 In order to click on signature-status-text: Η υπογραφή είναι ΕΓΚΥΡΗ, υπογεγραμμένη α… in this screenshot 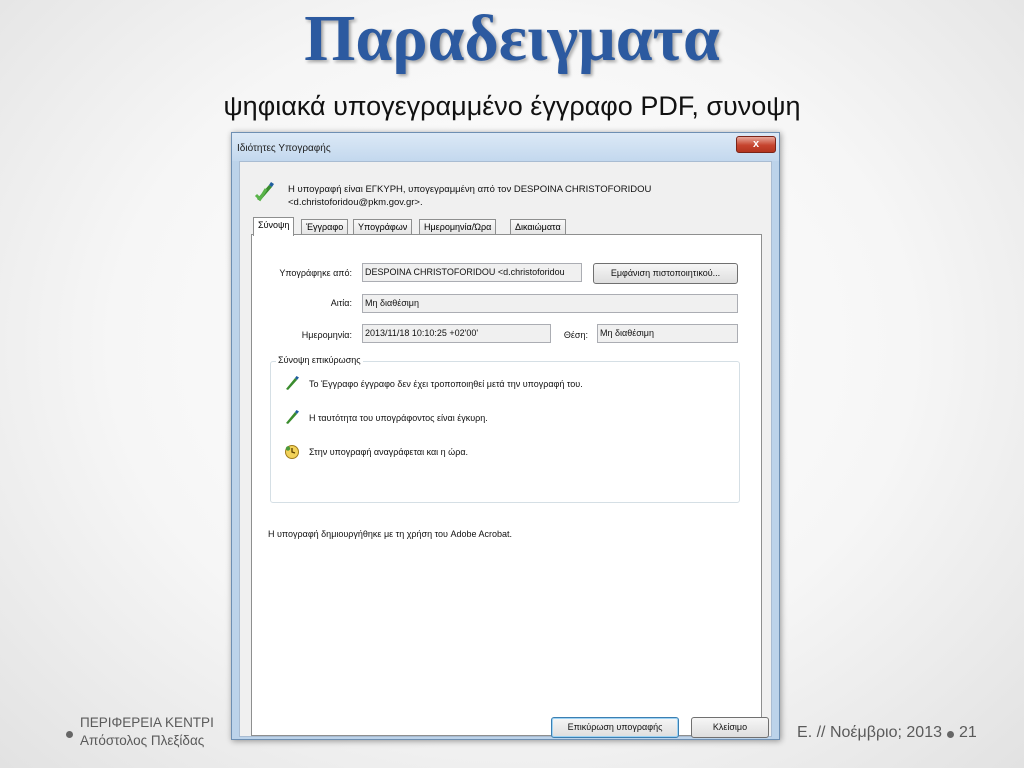, I will do `click(470, 196)`.